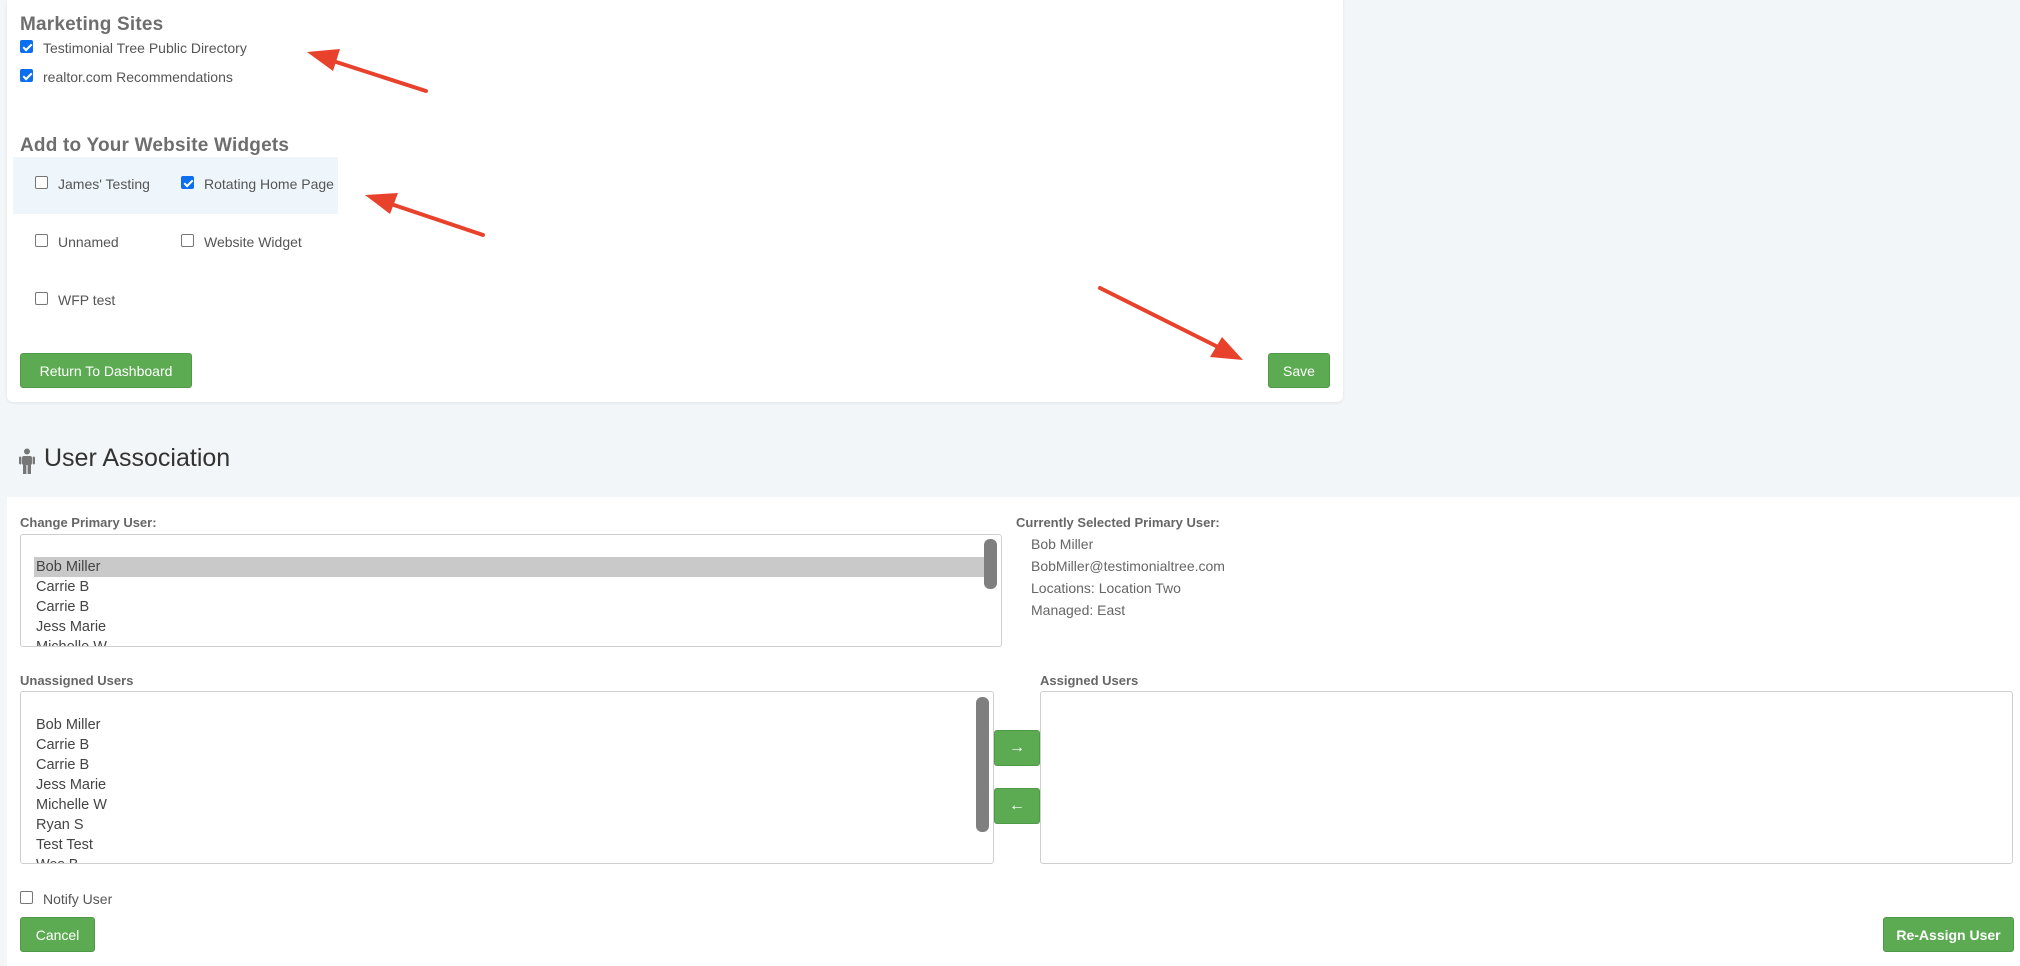  What do you see at coordinates (511, 627) in the screenshot?
I see `primary-option: Jess Marie` at bounding box center [511, 627].